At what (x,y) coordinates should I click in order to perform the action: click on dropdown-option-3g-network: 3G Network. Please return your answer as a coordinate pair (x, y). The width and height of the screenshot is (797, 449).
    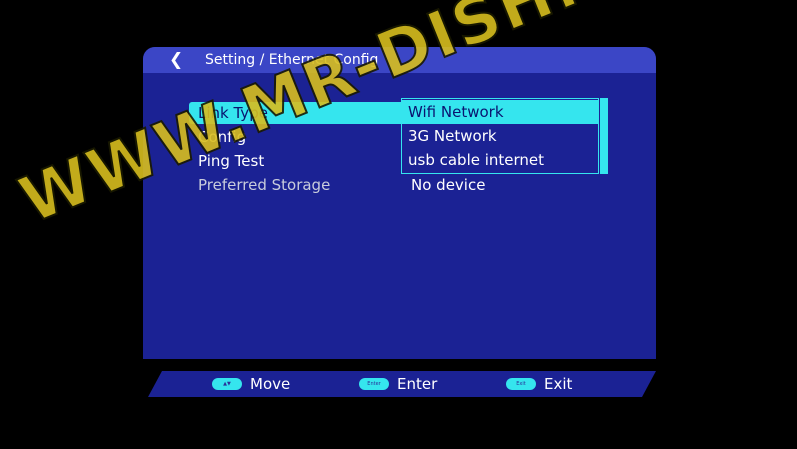
    Looking at the image, I should click on (500, 136).